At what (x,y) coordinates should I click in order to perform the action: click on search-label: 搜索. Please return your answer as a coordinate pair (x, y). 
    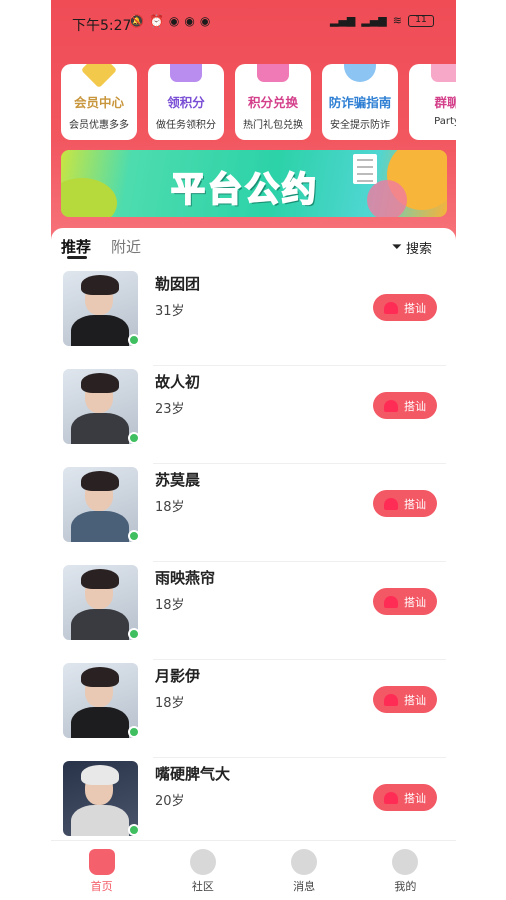
    Looking at the image, I should click on (418, 249).